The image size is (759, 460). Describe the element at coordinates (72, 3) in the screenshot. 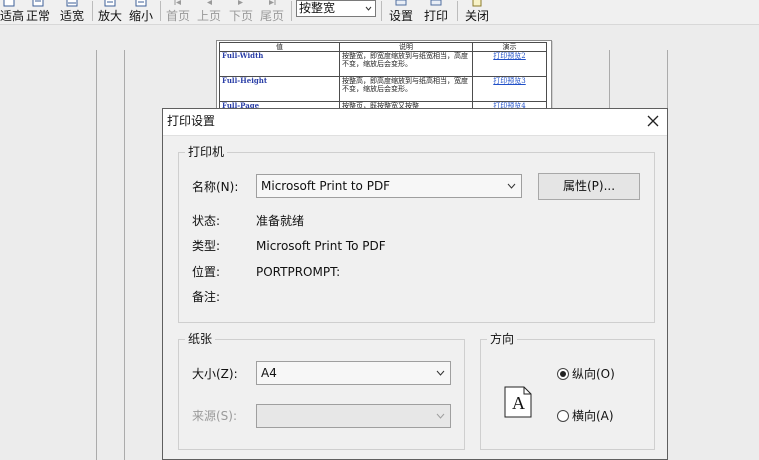

I see `fit-width-icon` at that location.